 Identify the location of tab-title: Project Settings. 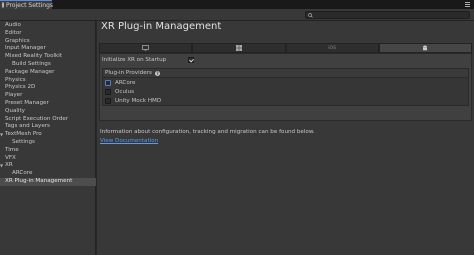
(30, 5).